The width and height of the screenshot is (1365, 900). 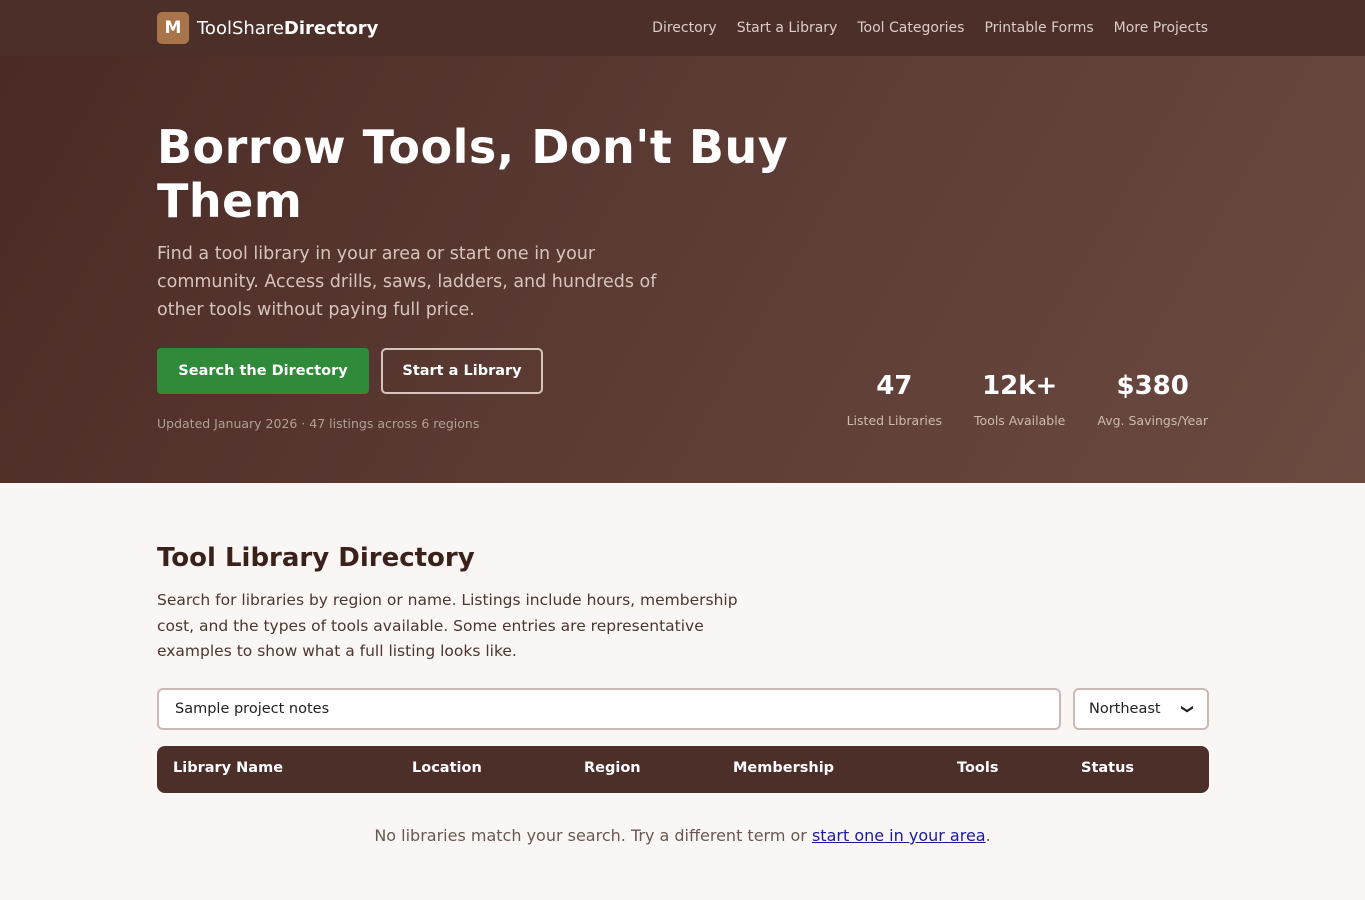 I want to click on stat-avg-savings: $380 Avg. Savings/Year, so click(x=1152, y=399).